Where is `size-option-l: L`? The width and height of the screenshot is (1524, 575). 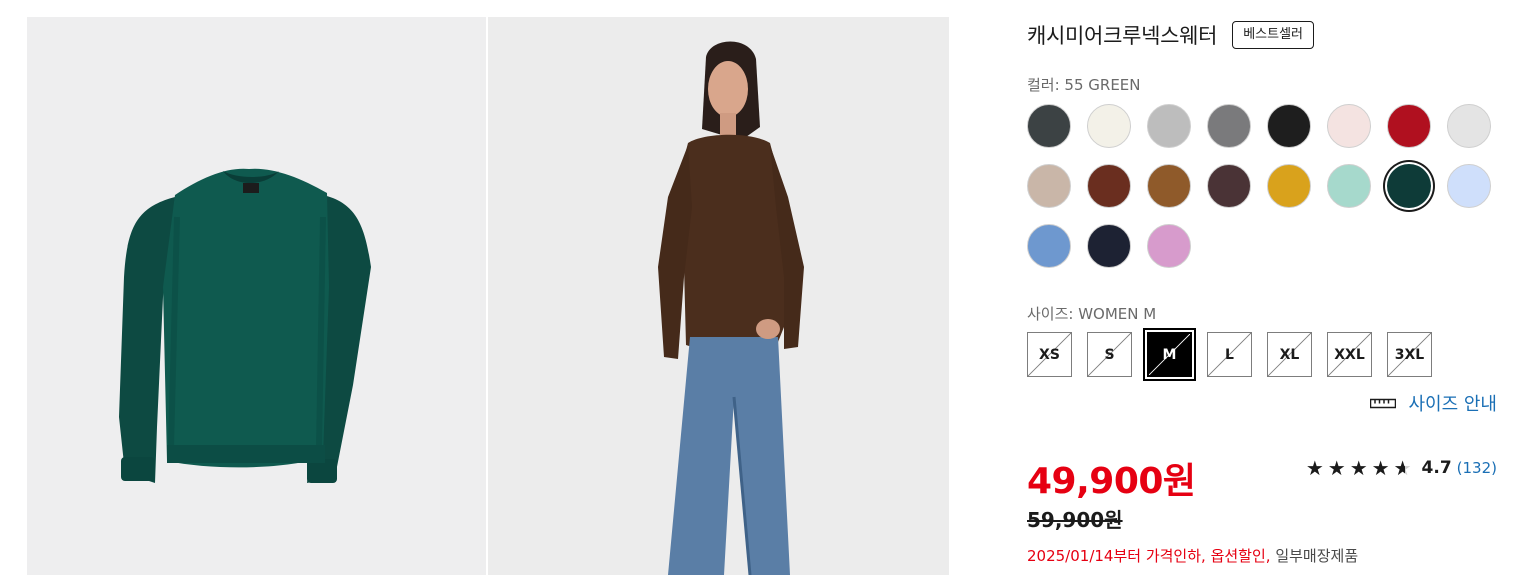
size-option-l: L is located at coordinates (1229, 354).